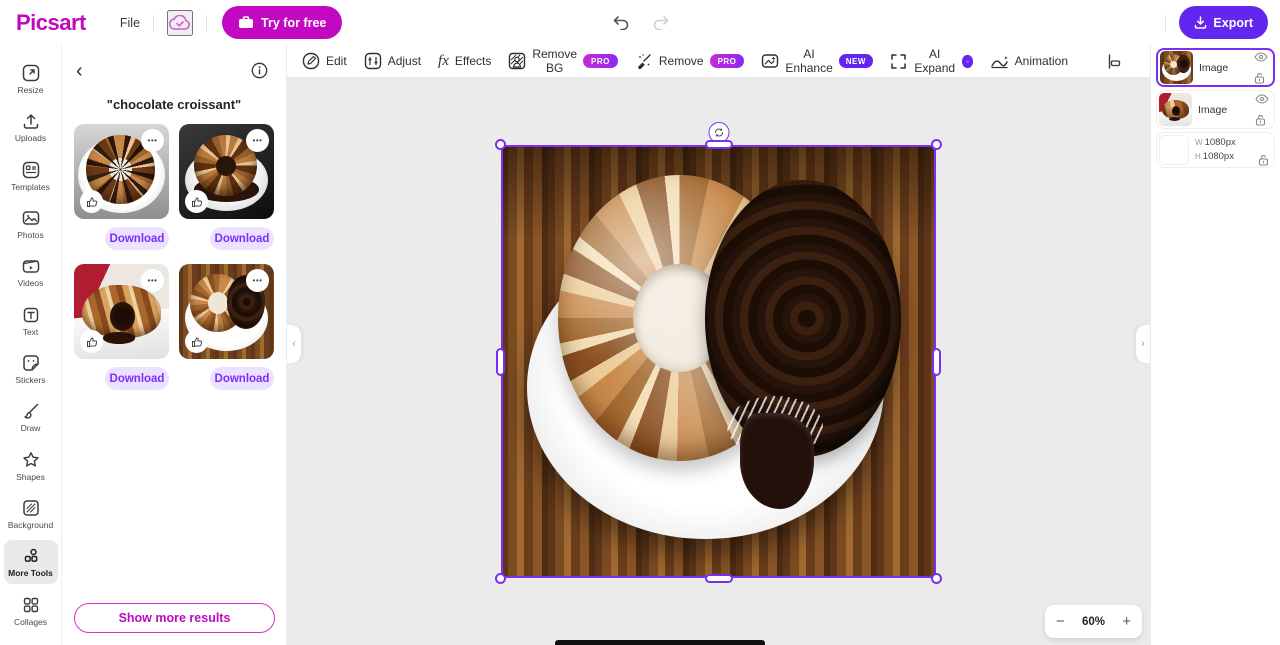 This screenshot has width=1280, height=645. What do you see at coordinates (1226, 150) in the screenshot?
I see `canvas-dimensions: W 1080px H 1080px` at bounding box center [1226, 150].